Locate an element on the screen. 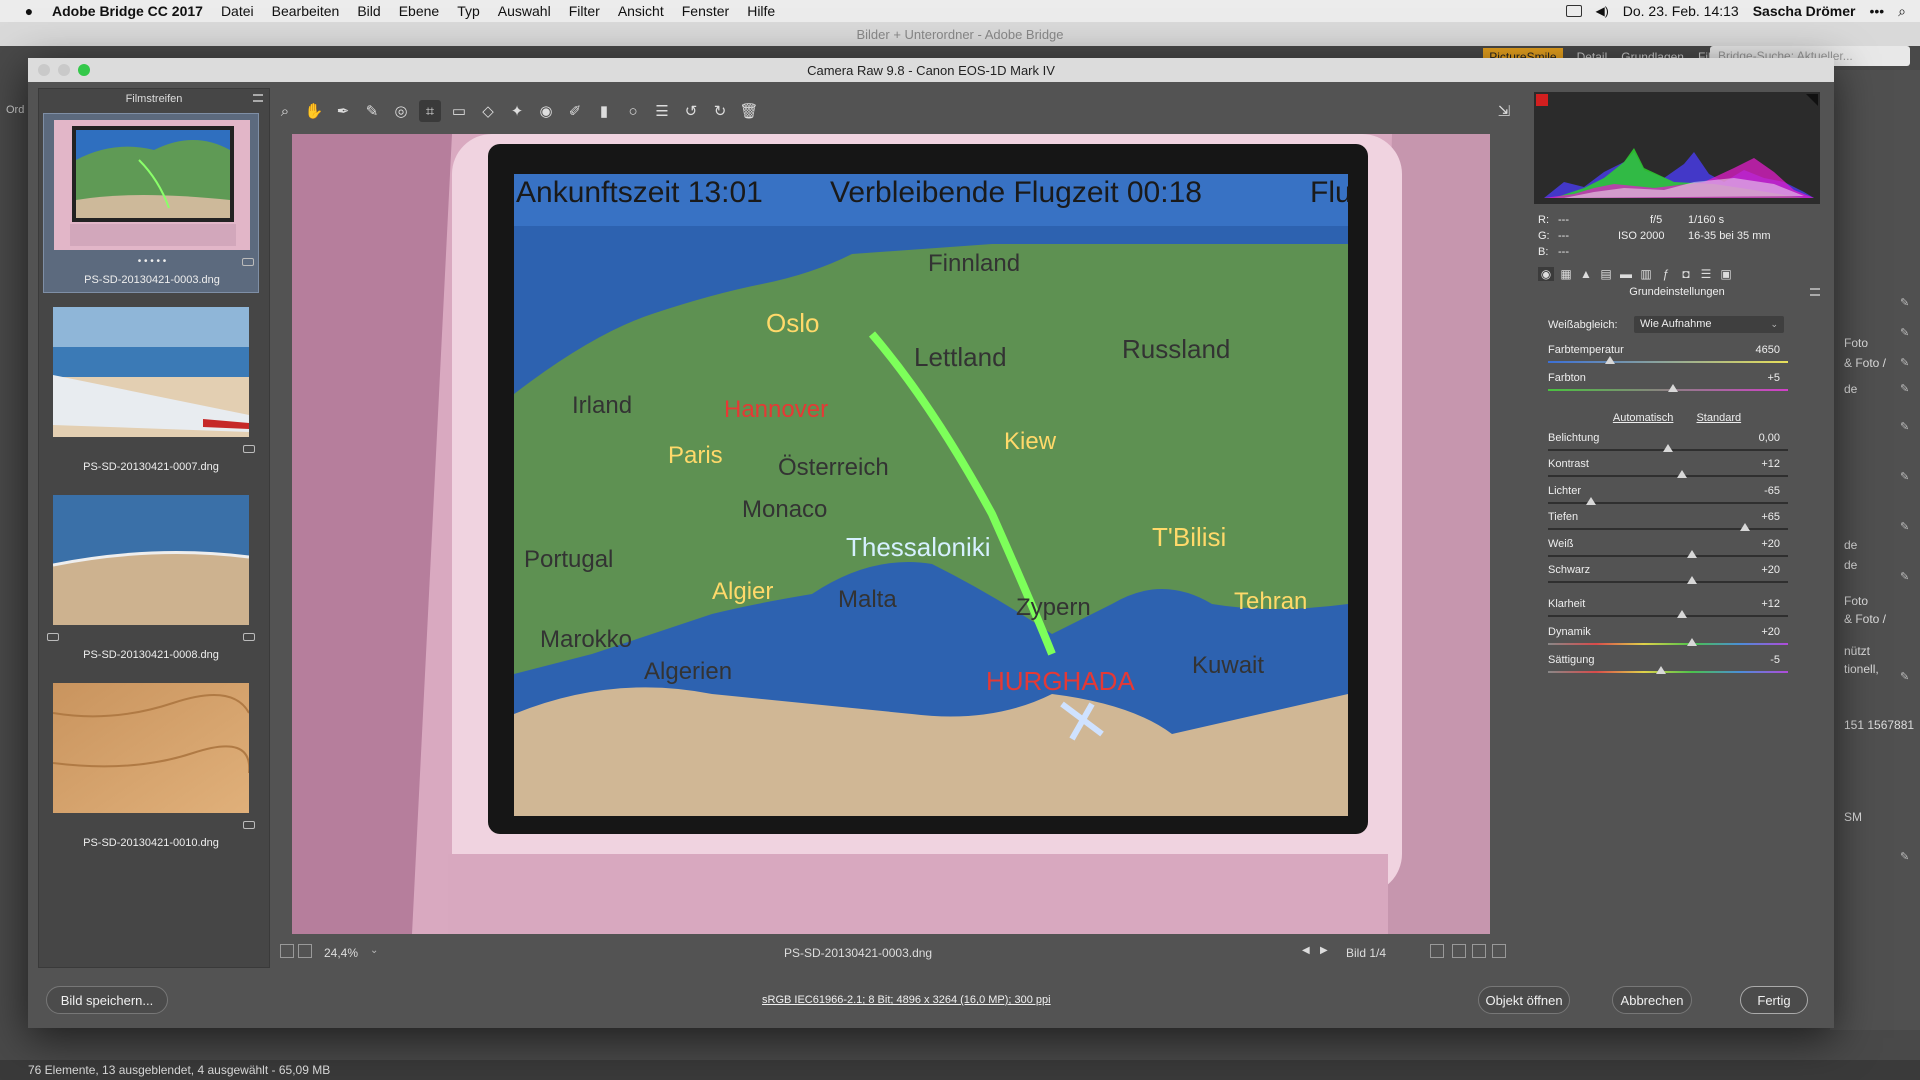 The image size is (1920, 1080). slider-kontrast: Kontrast +12 is located at coordinates (1670, 470).